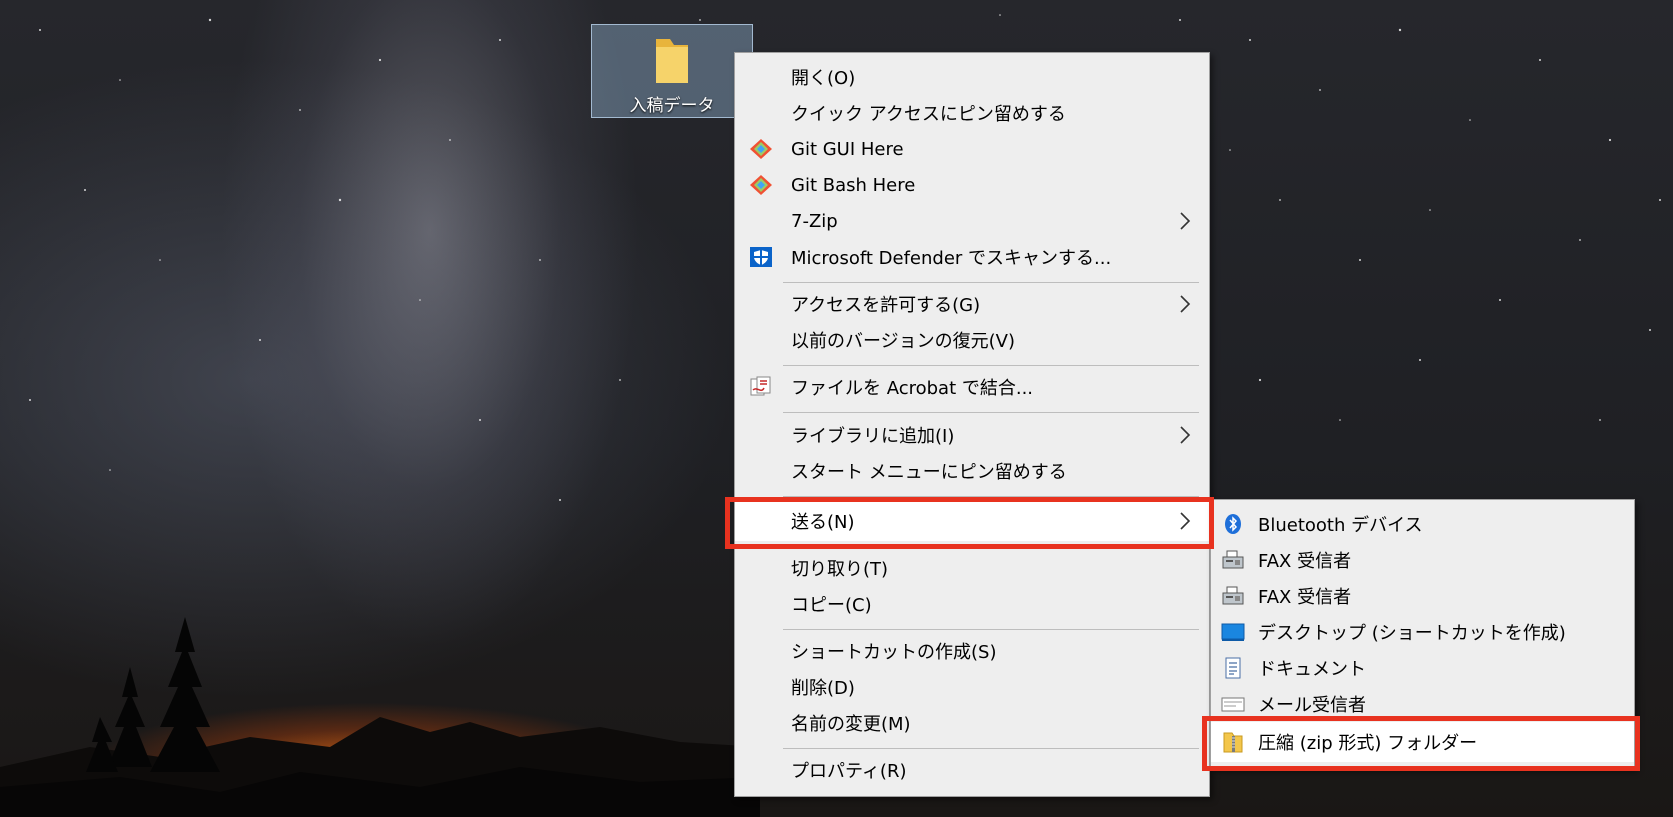  I want to click on submenu-item-desktop: デスクトップ (ショートカットを作成), so click(1422, 632).